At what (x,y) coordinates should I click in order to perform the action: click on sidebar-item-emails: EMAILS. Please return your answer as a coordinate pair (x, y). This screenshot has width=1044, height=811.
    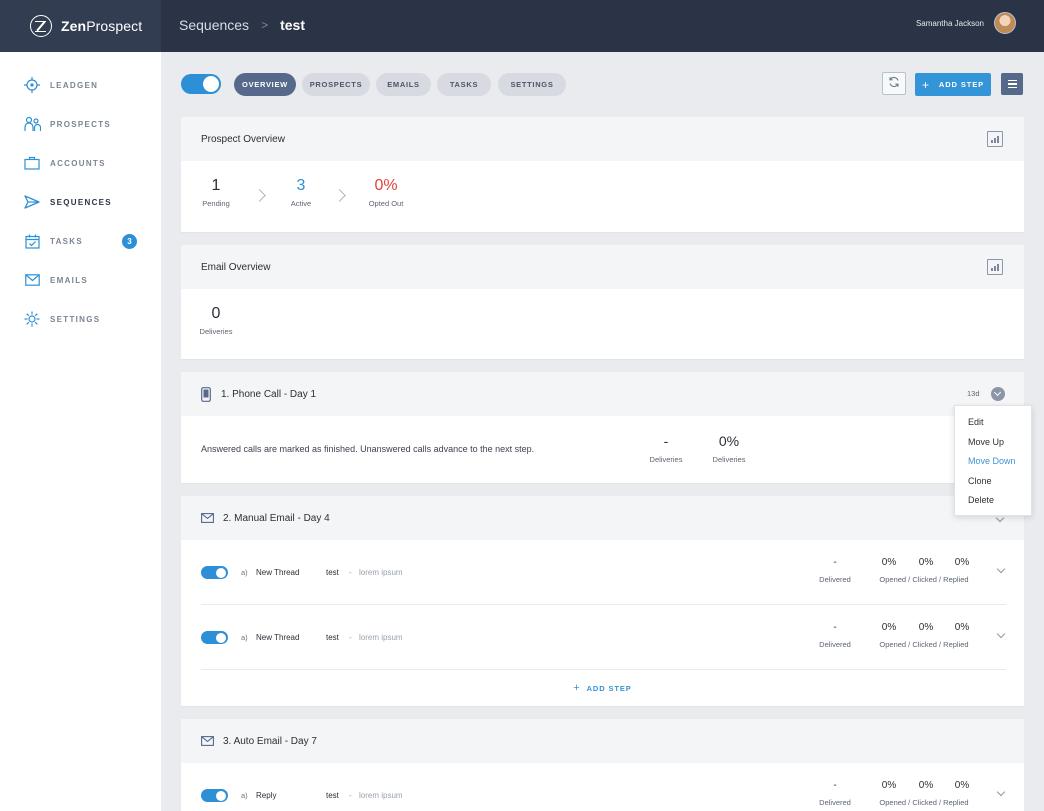
    Looking at the image, I should click on (83, 280).